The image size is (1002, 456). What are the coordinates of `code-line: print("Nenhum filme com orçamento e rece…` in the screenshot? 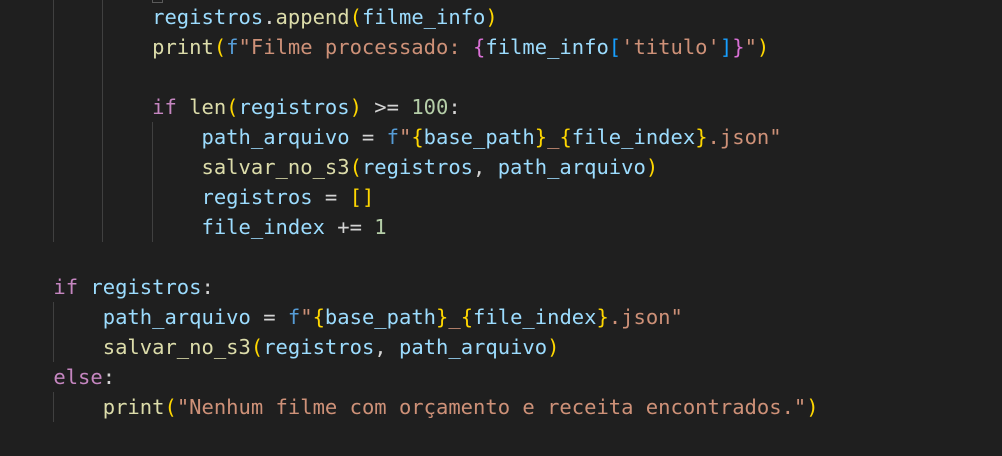 It's located at (411, 407).